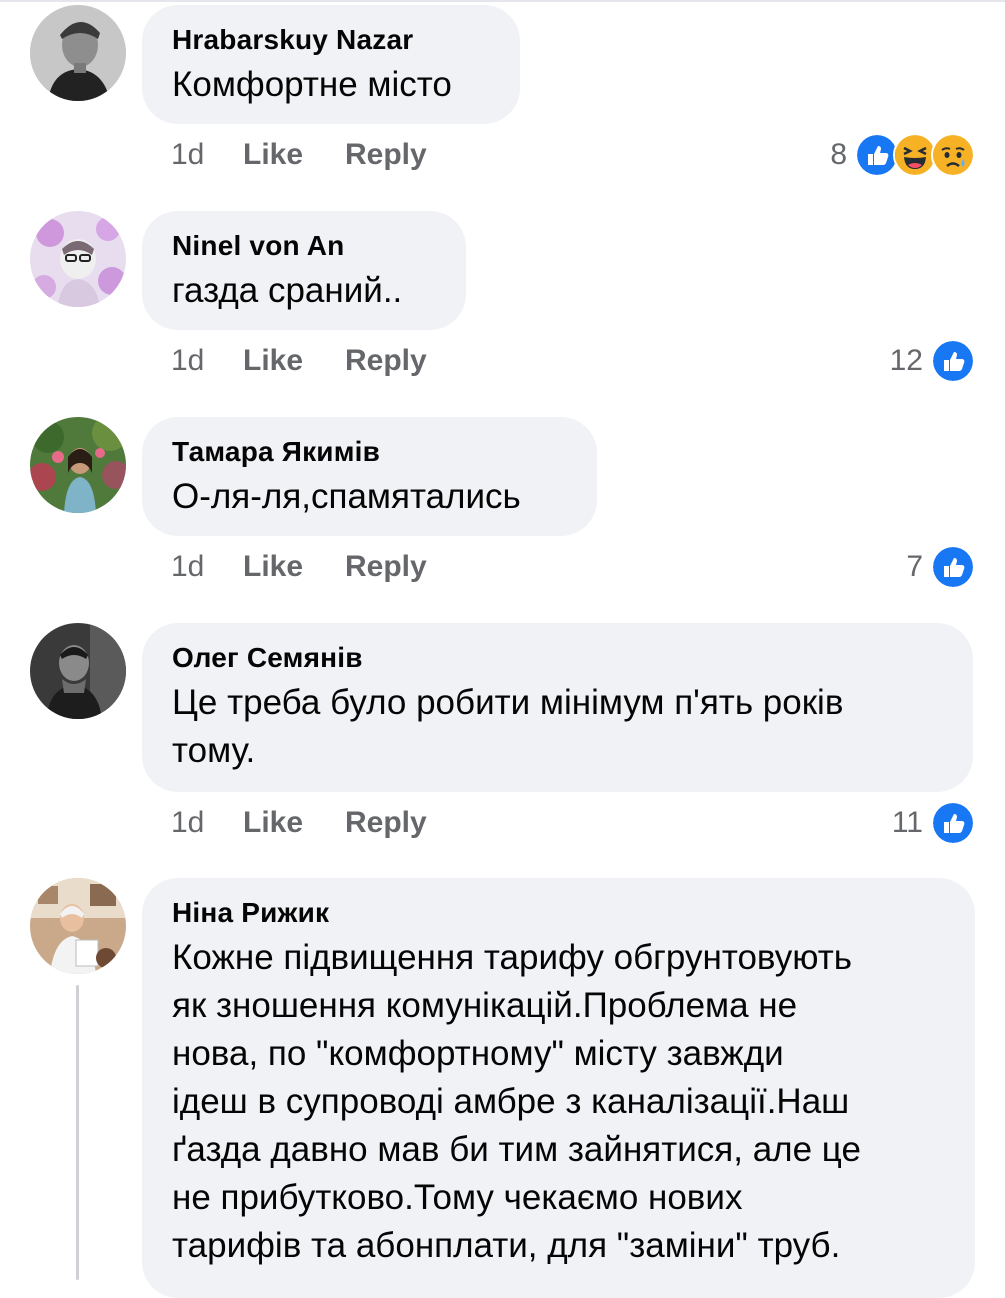 The width and height of the screenshot is (1005, 1298). I want to click on reaction-summary: 8, so click(902, 155).